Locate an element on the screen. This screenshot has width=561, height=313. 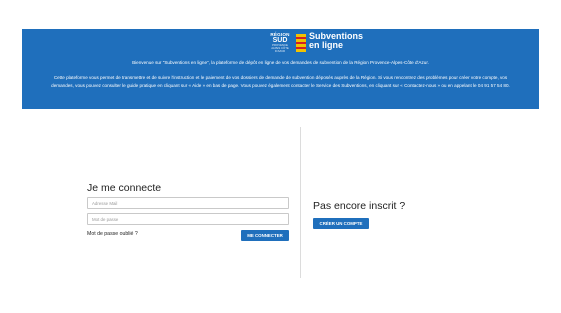
brand-line2: en ligne is located at coordinates (326, 45).